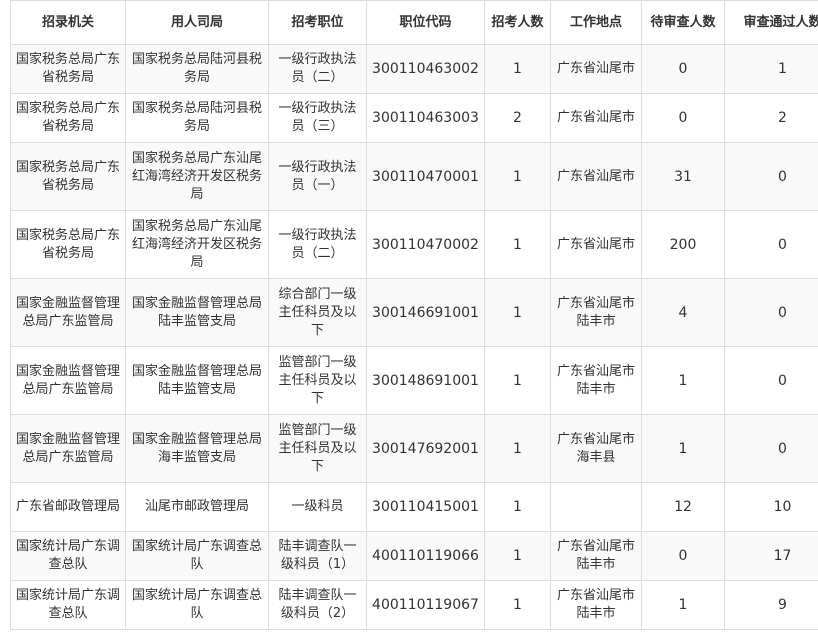  I want to click on cell-pending-review: 200, so click(683, 244).